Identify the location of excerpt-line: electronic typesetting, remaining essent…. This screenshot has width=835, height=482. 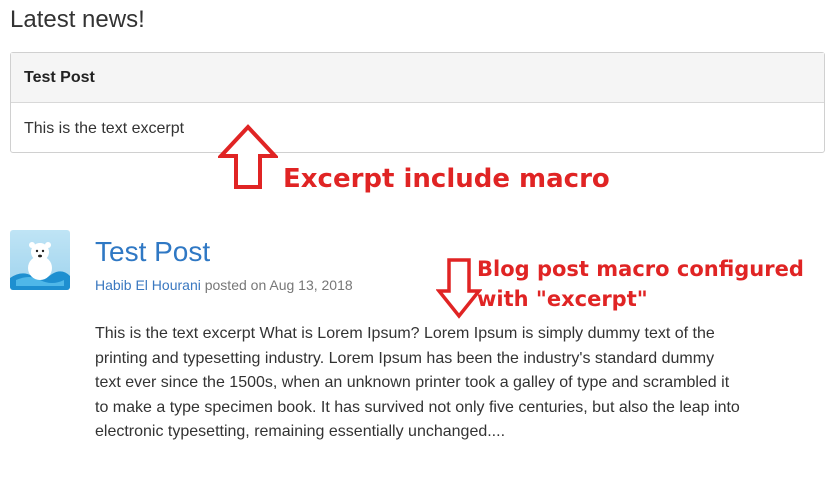
(300, 431).